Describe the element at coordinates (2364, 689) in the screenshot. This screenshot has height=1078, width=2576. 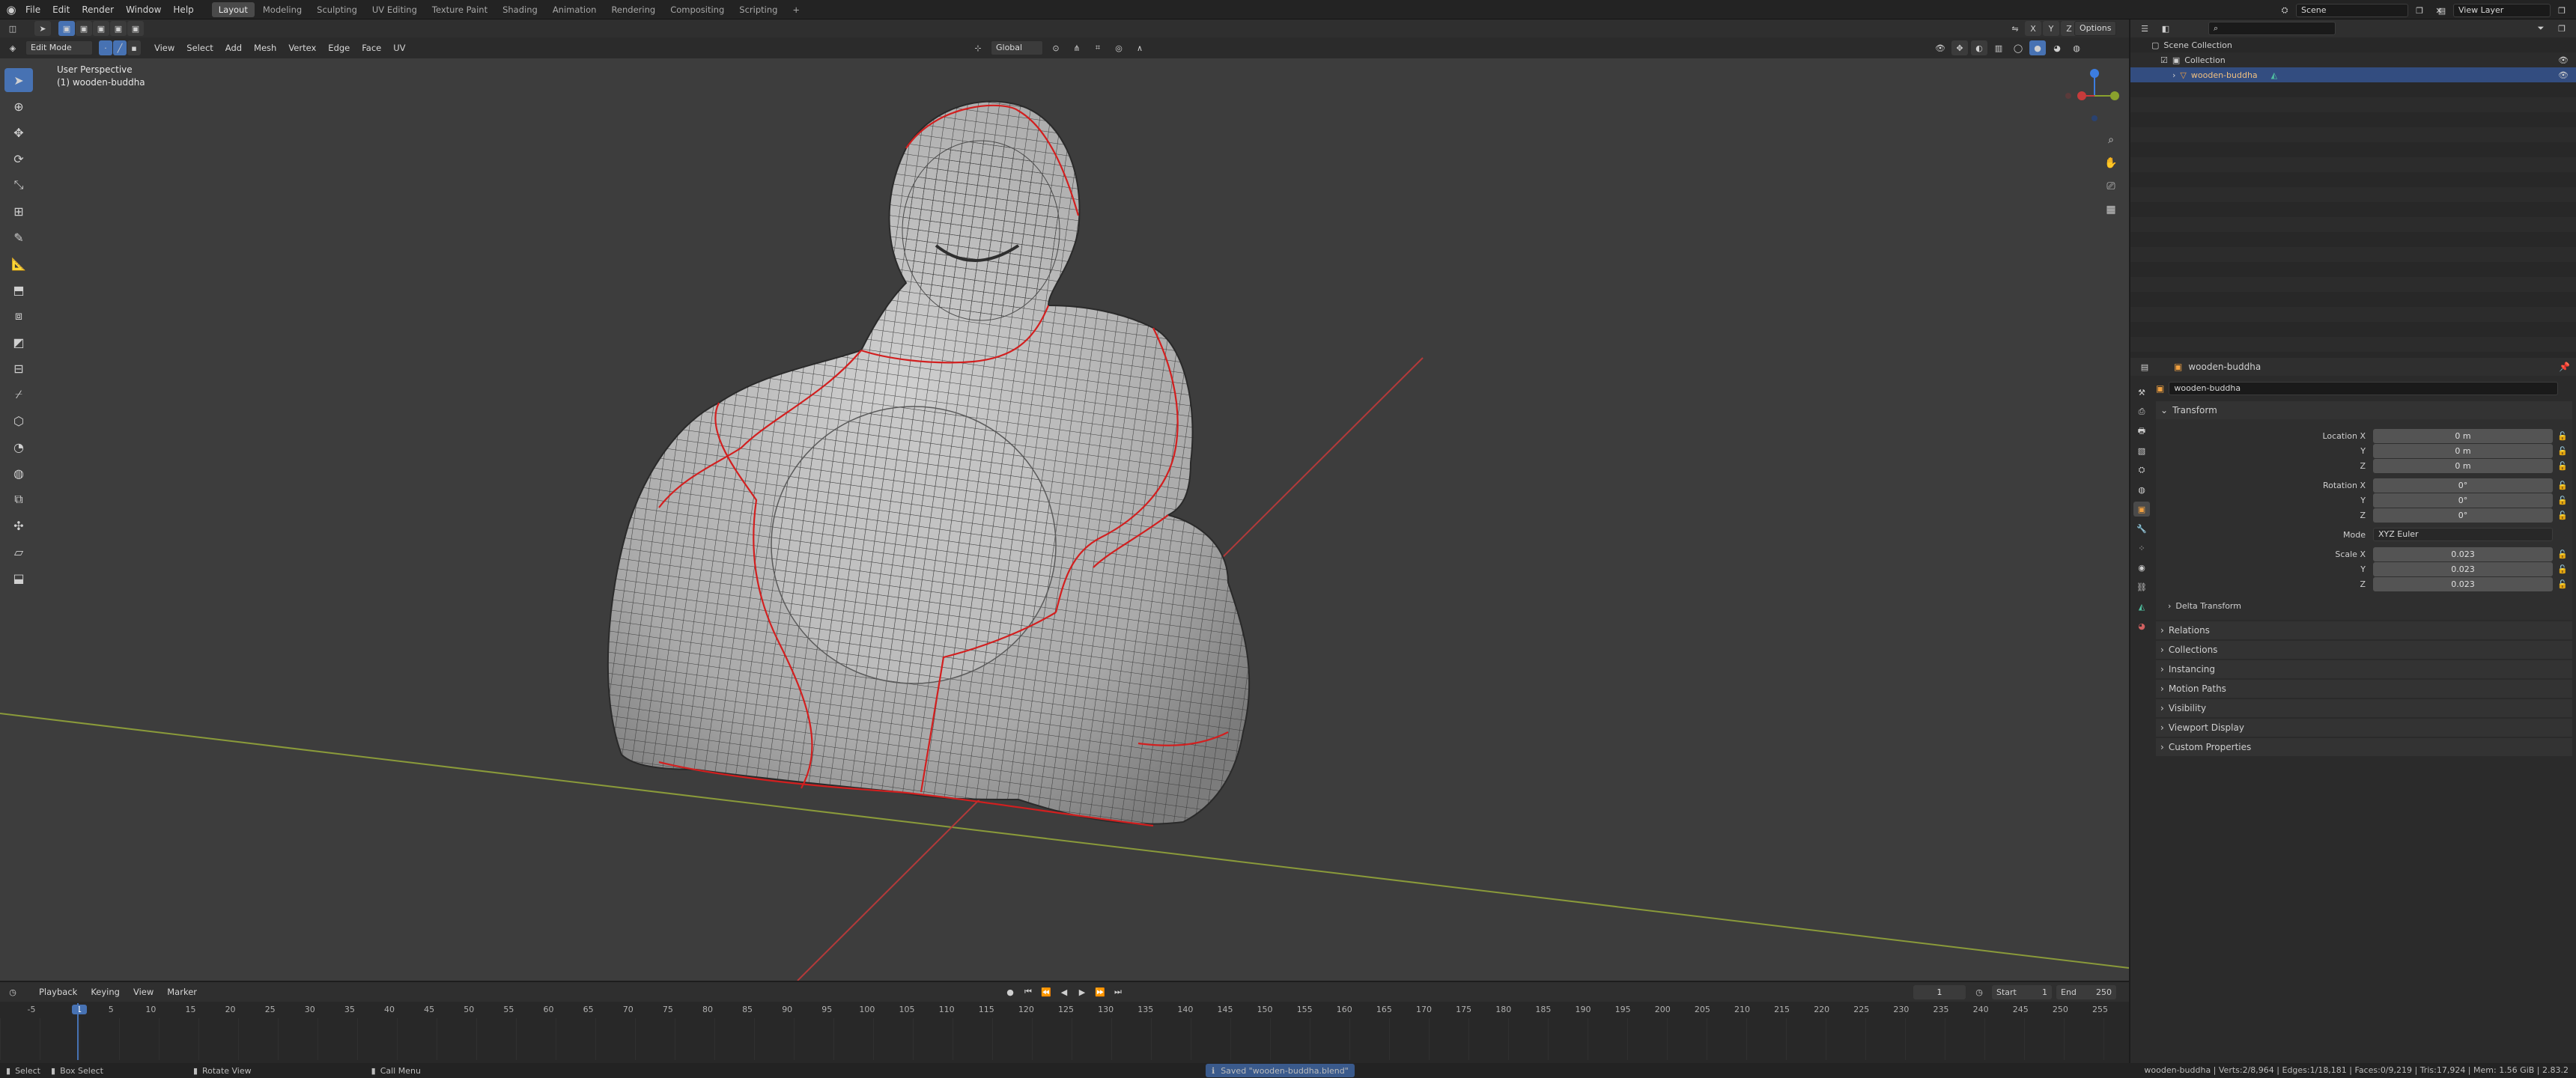
I see `panel-motion-paths: › Motion Paths` at that location.